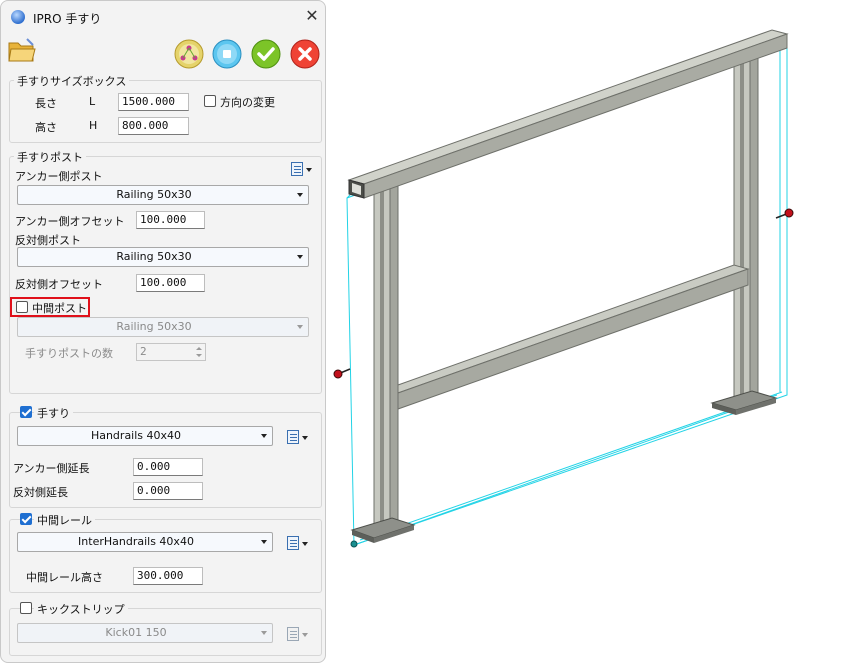  What do you see at coordinates (22, 307) in the screenshot?
I see `middle-post-checkbox` at bounding box center [22, 307].